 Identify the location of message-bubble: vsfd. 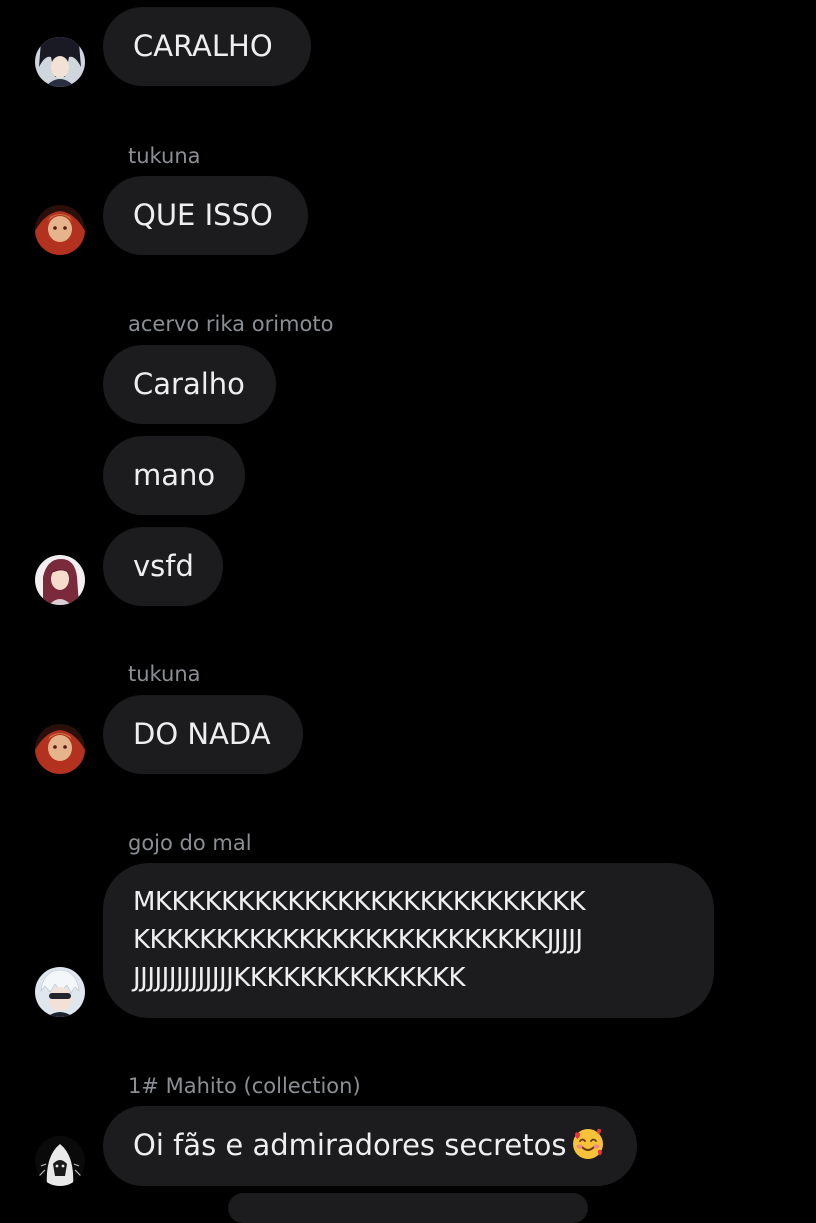
(163, 566).